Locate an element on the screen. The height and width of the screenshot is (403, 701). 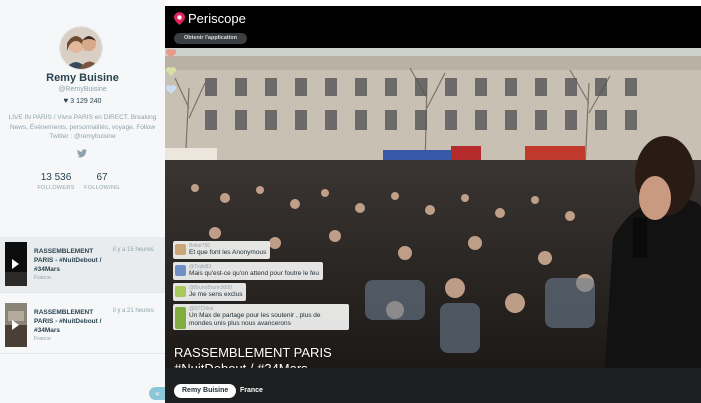
profile-name: Remy Buisine is located at coordinates (82, 78).